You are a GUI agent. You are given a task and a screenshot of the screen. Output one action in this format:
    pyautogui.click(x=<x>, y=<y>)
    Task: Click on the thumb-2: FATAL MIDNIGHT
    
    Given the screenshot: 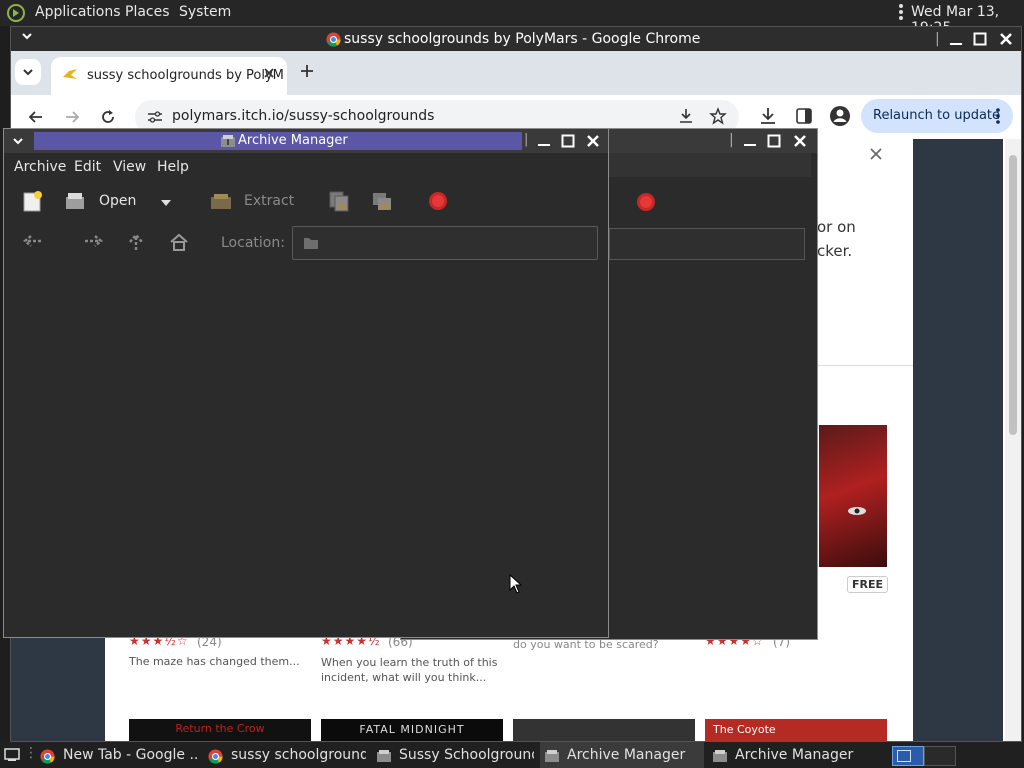 What is the action you would take?
    pyautogui.click(x=412, y=730)
    